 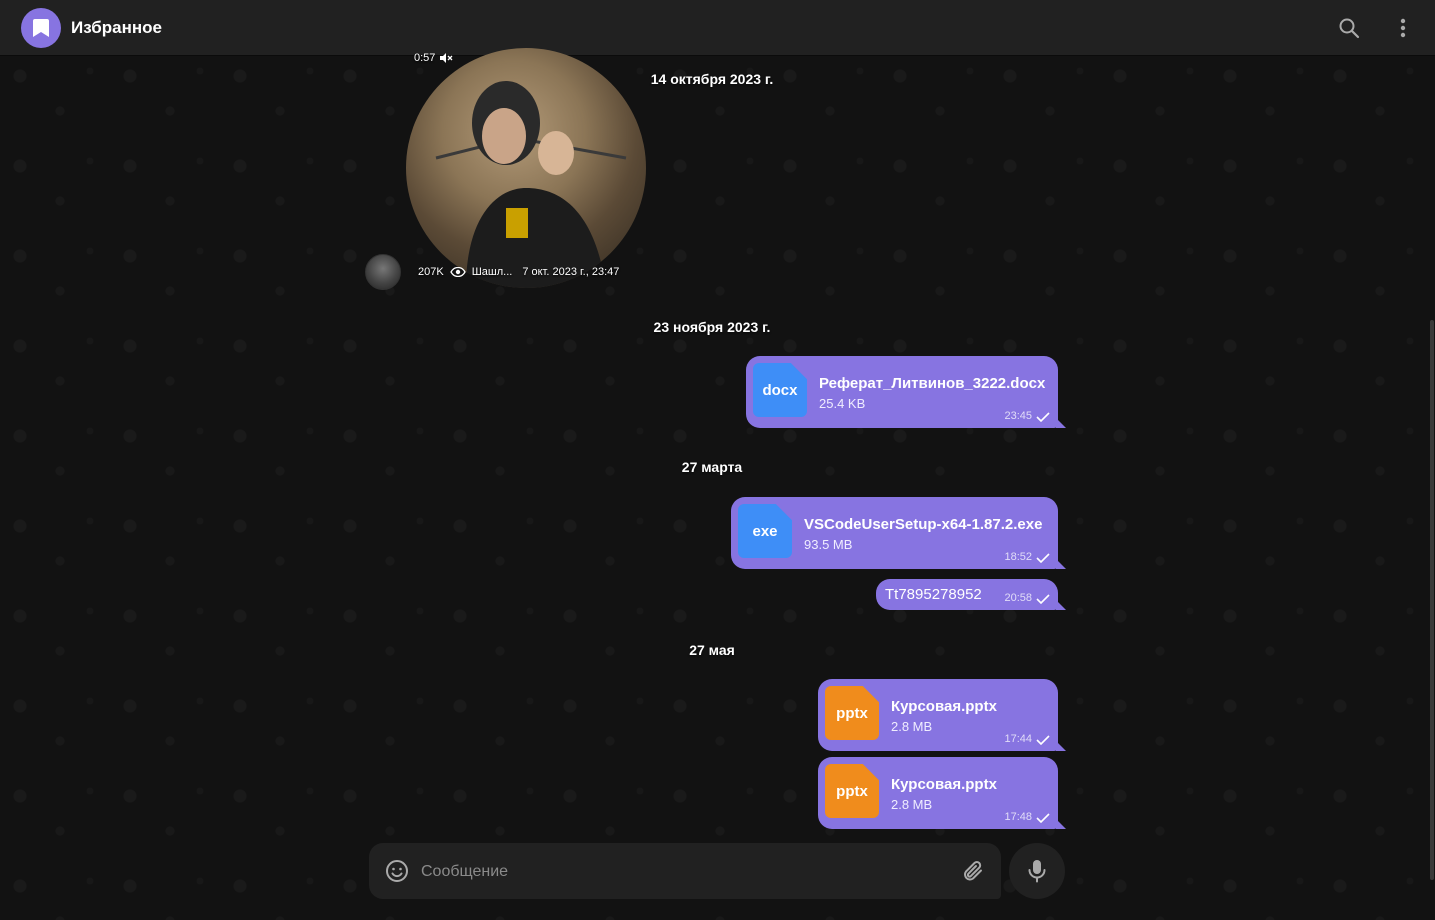 What do you see at coordinates (433, 58) in the screenshot?
I see `video-duration: 0:57` at bounding box center [433, 58].